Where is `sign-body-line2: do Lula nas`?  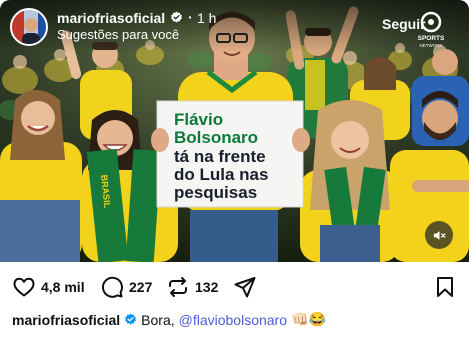
sign-body-line2: do Lula nas is located at coordinates (221, 174).